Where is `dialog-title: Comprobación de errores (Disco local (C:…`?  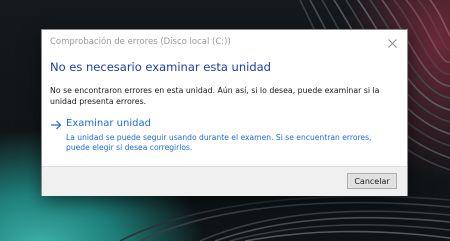
dialog-title: Comprobación de errores (Disco local (C:… is located at coordinates (140, 42).